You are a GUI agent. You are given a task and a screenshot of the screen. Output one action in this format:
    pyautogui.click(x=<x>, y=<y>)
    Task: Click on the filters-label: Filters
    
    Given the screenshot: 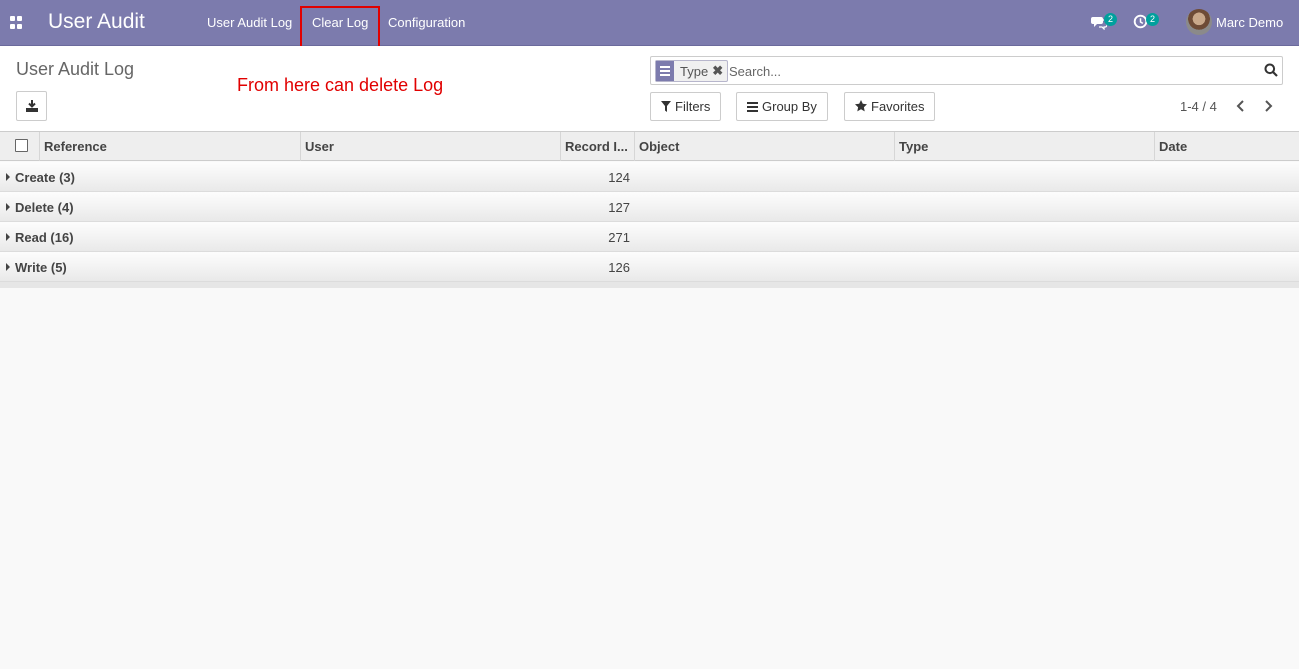 What is the action you would take?
    pyautogui.click(x=693, y=106)
    